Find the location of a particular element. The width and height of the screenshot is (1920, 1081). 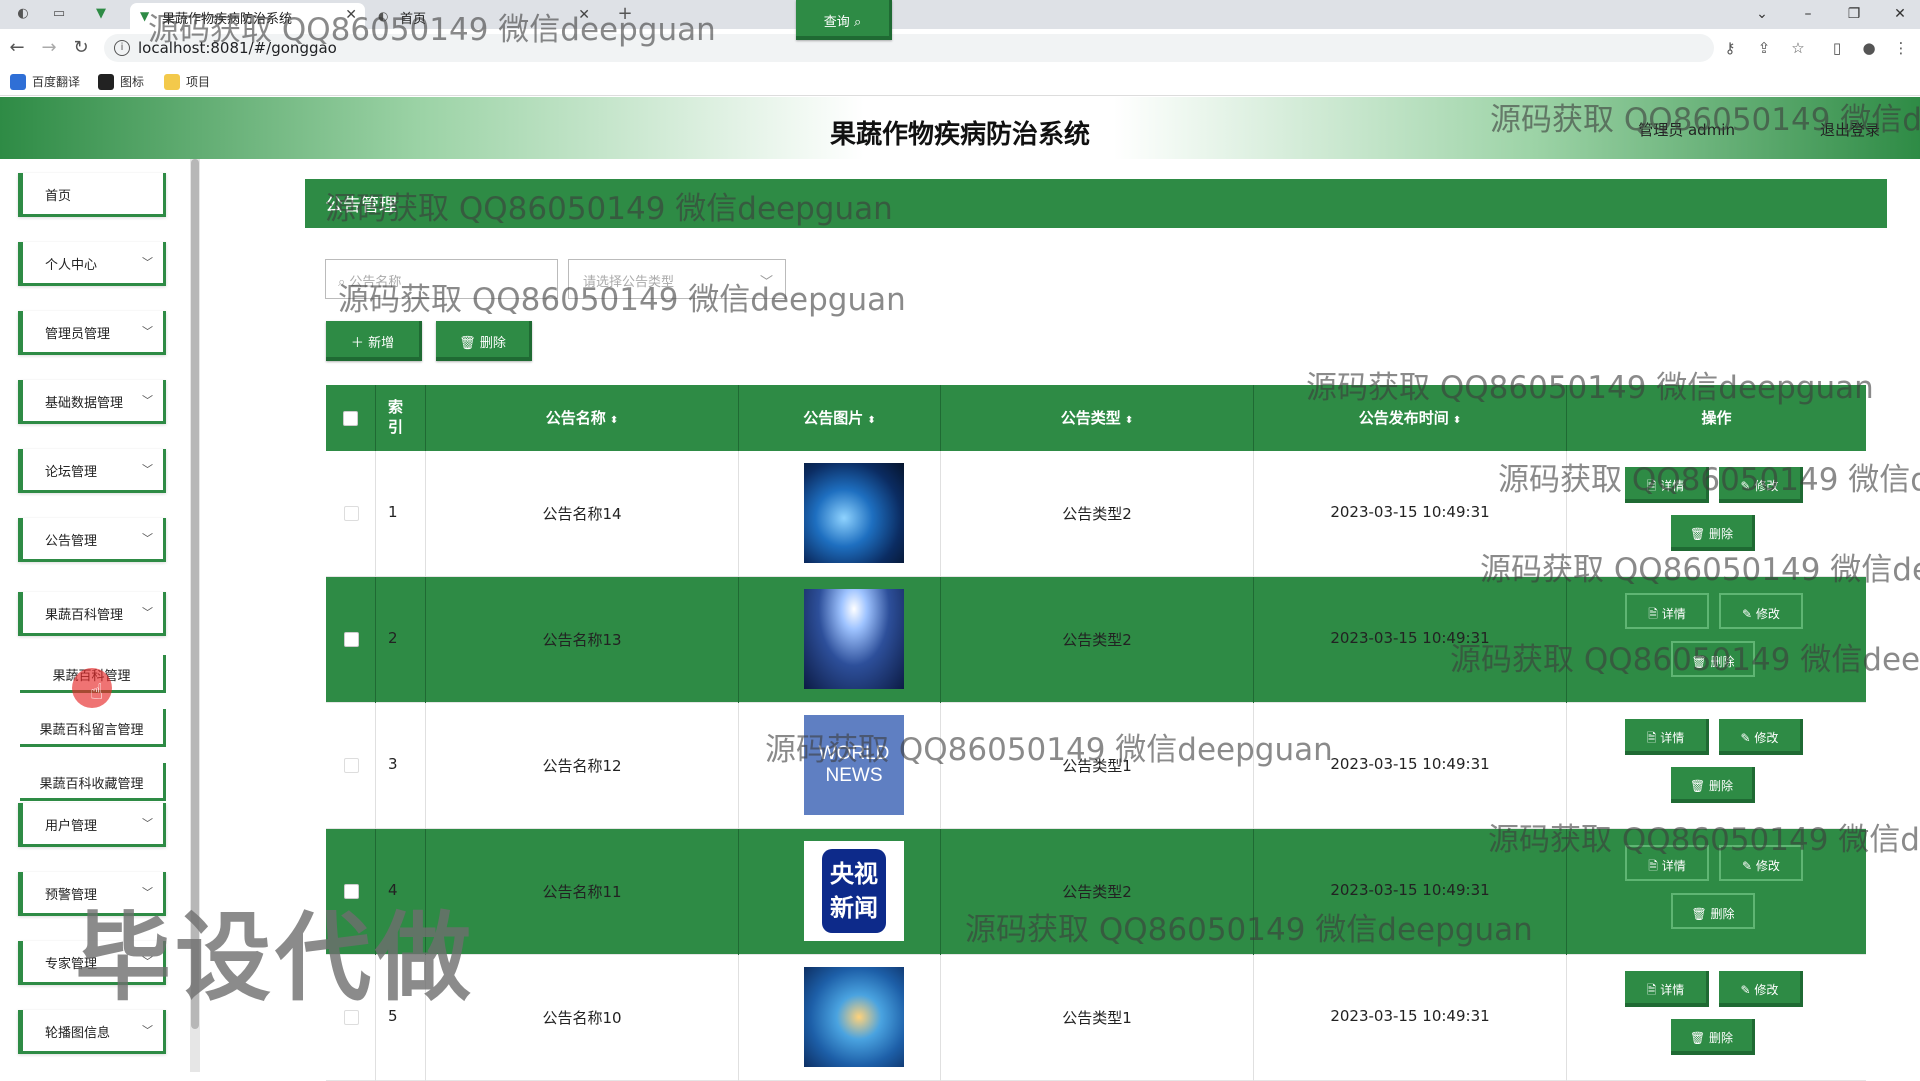

header-image: 公告图片 ⬍ is located at coordinates (840, 418).